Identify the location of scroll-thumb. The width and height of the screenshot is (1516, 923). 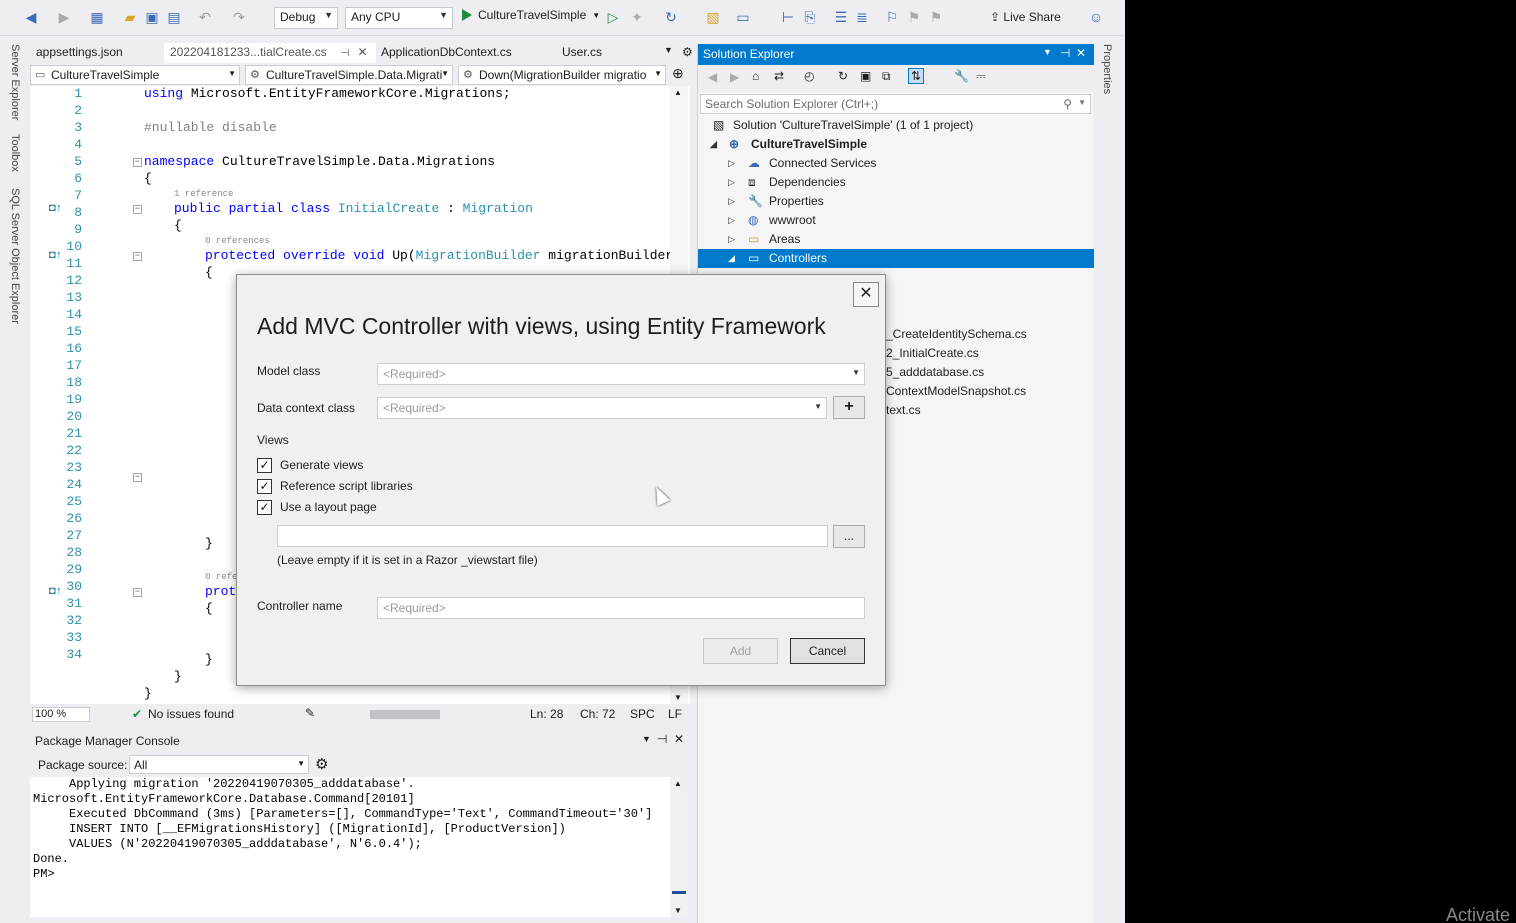
(679, 892).